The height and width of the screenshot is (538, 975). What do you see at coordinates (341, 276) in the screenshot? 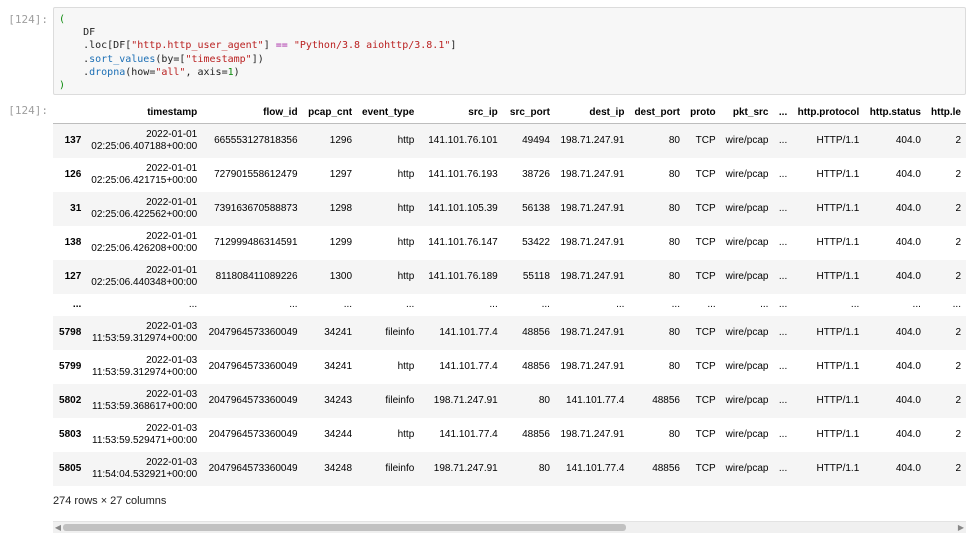
I see `table-cell: 1300` at bounding box center [341, 276].